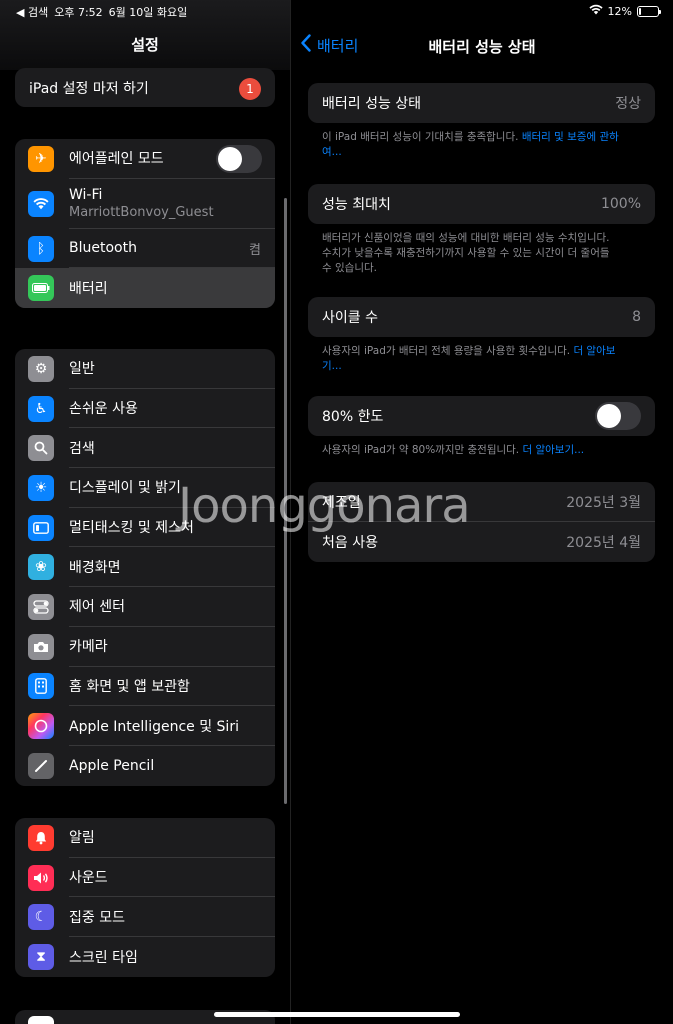 This screenshot has height=1024, width=673. I want to click on sidebar-item-label: Apple Pencil, so click(112, 765).